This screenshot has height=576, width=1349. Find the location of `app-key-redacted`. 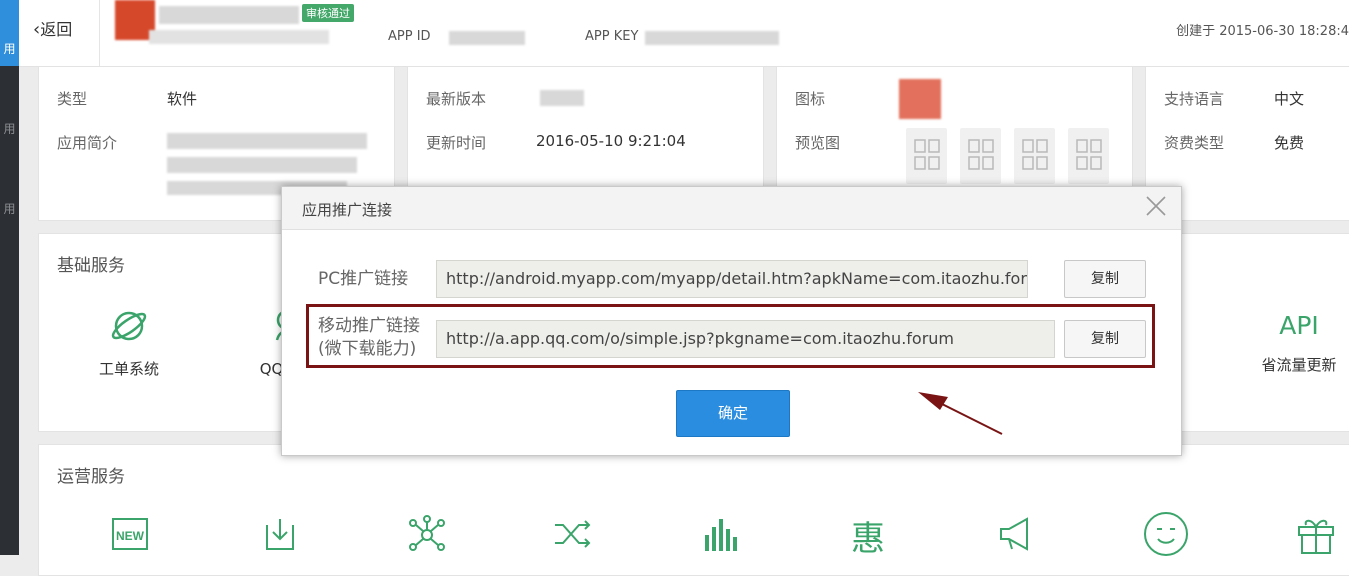

app-key-redacted is located at coordinates (712, 38).